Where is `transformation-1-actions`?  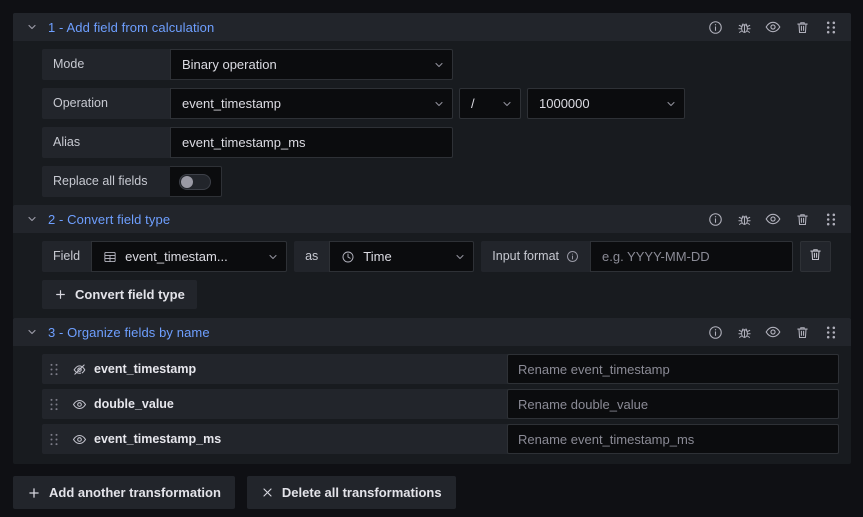
transformation-1-actions is located at coordinates (775, 27).